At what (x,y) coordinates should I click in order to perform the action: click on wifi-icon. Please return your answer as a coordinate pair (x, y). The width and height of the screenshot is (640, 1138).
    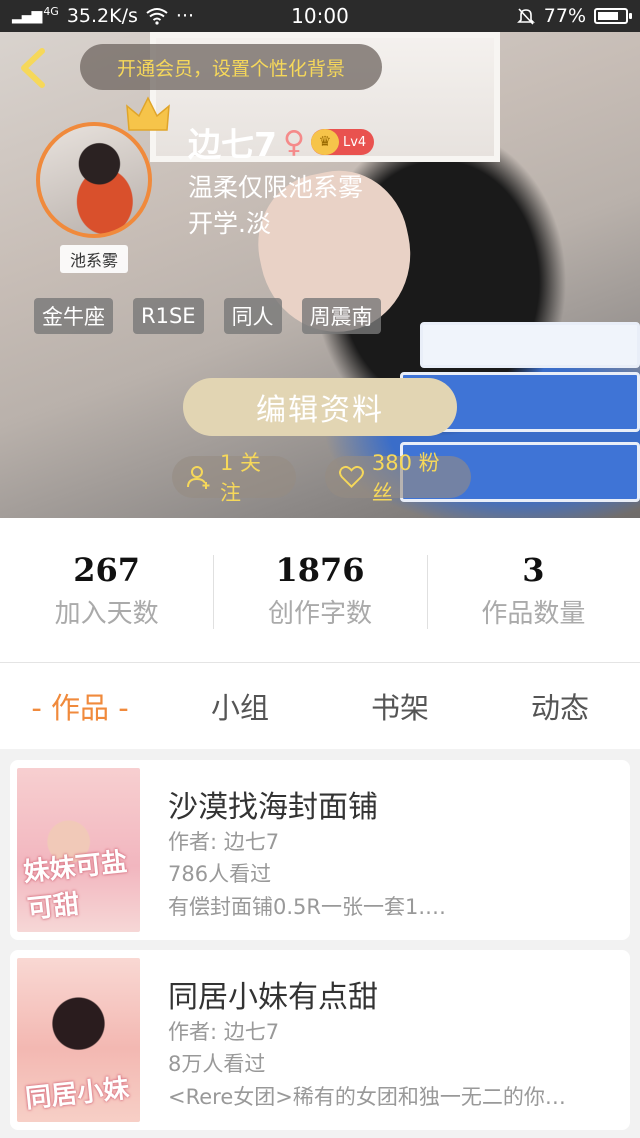
    Looking at the image, I should click on (157, 16).